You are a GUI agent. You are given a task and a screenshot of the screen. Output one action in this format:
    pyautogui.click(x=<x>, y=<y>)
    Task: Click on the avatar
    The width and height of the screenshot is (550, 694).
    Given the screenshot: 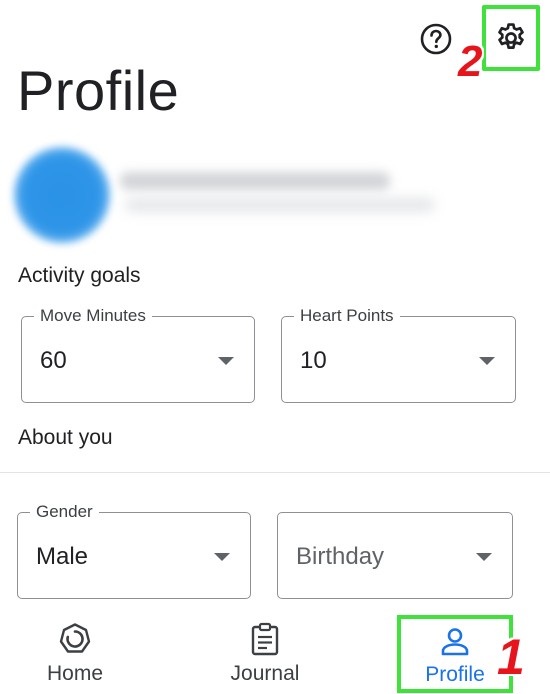 What is the action you would take?
    pyautogui.click(x=62, y=195)
    